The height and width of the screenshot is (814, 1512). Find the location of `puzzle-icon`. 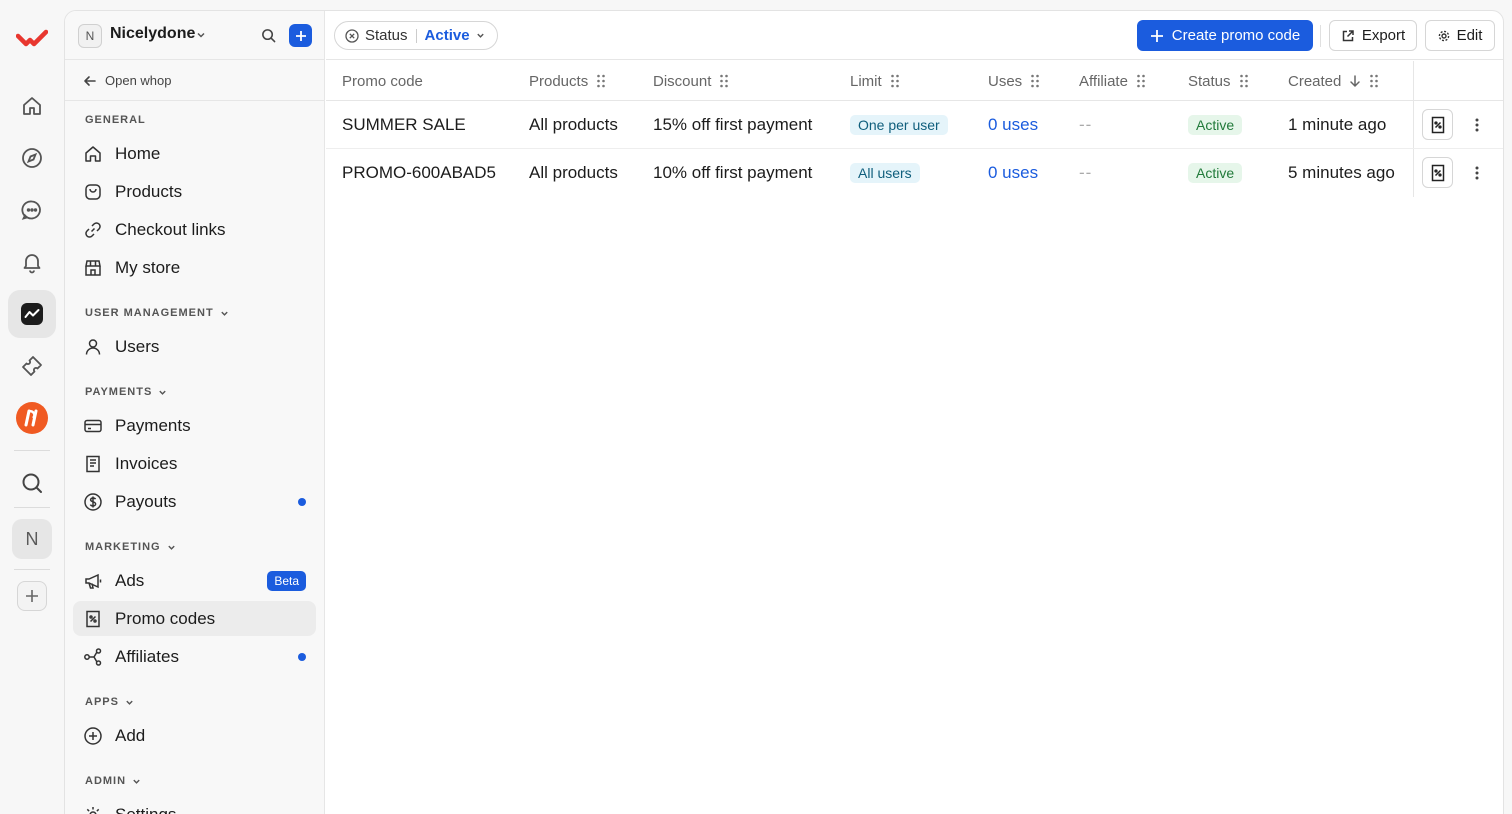

puzzle-icon is located at coordinates (32, 366).